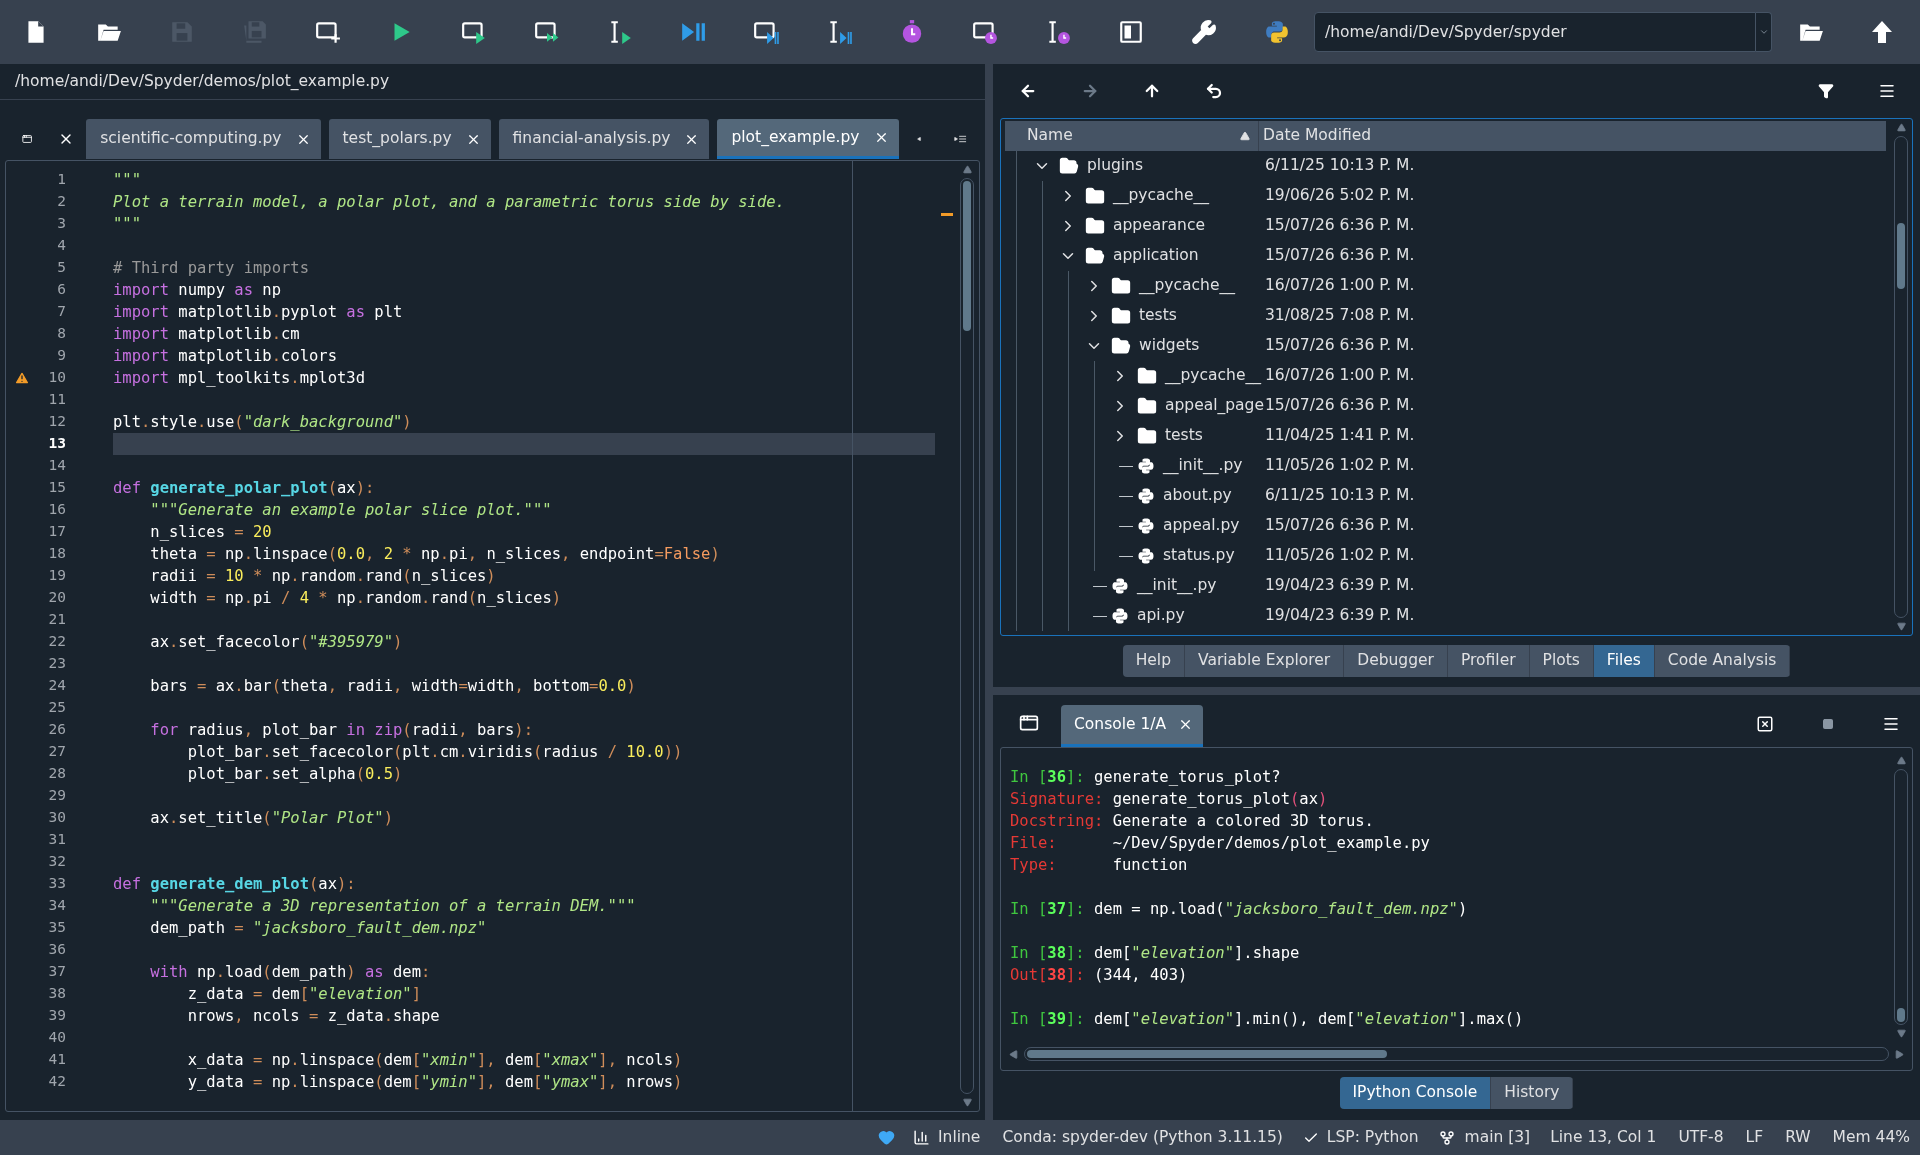 This screenshot has width=1920, height=1155. I want to click on line-number: 23, so click(56, 664).